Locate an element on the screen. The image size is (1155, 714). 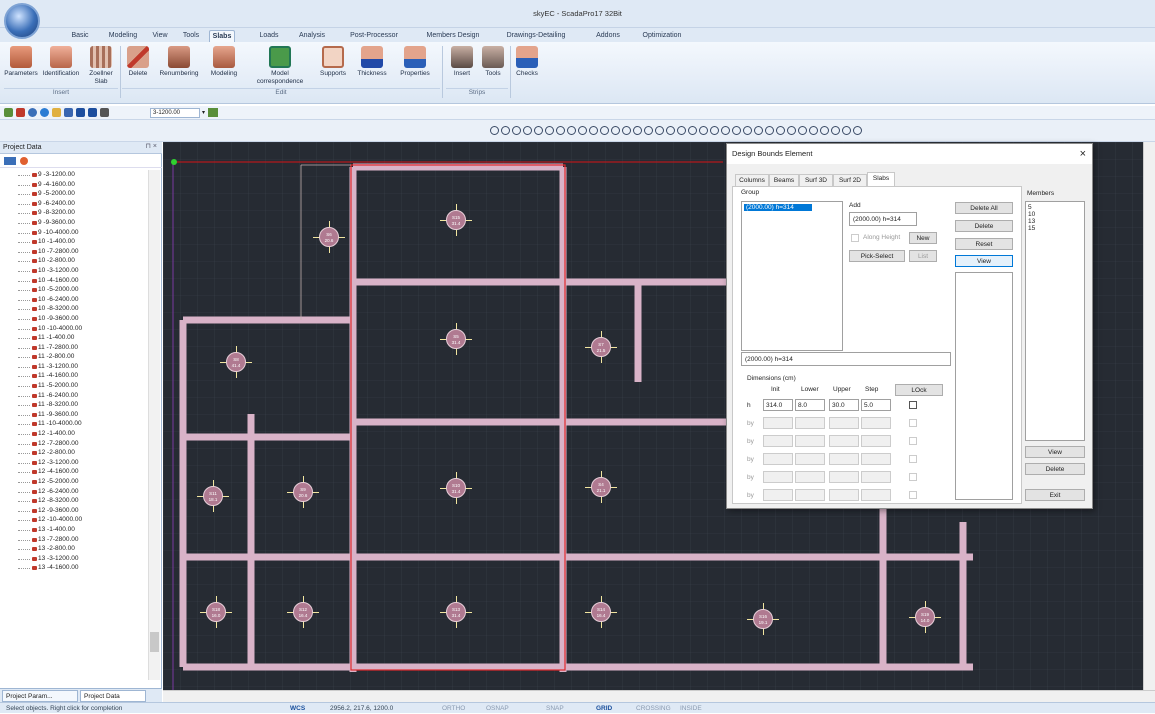
level-tree-item: 11 -5-2000.00 is located at coordinates (74, 386).